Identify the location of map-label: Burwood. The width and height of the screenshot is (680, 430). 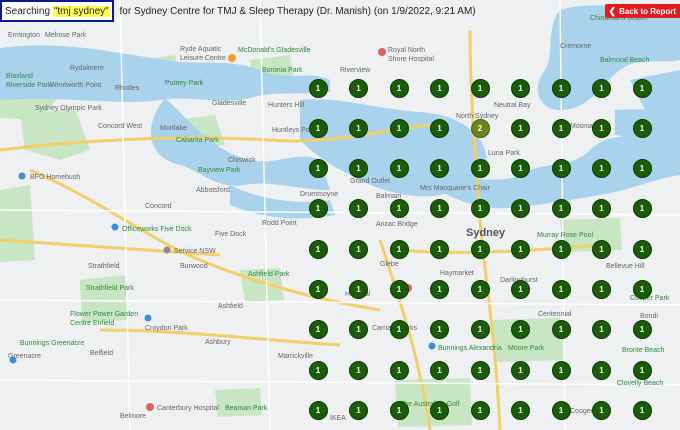
(194, 266).